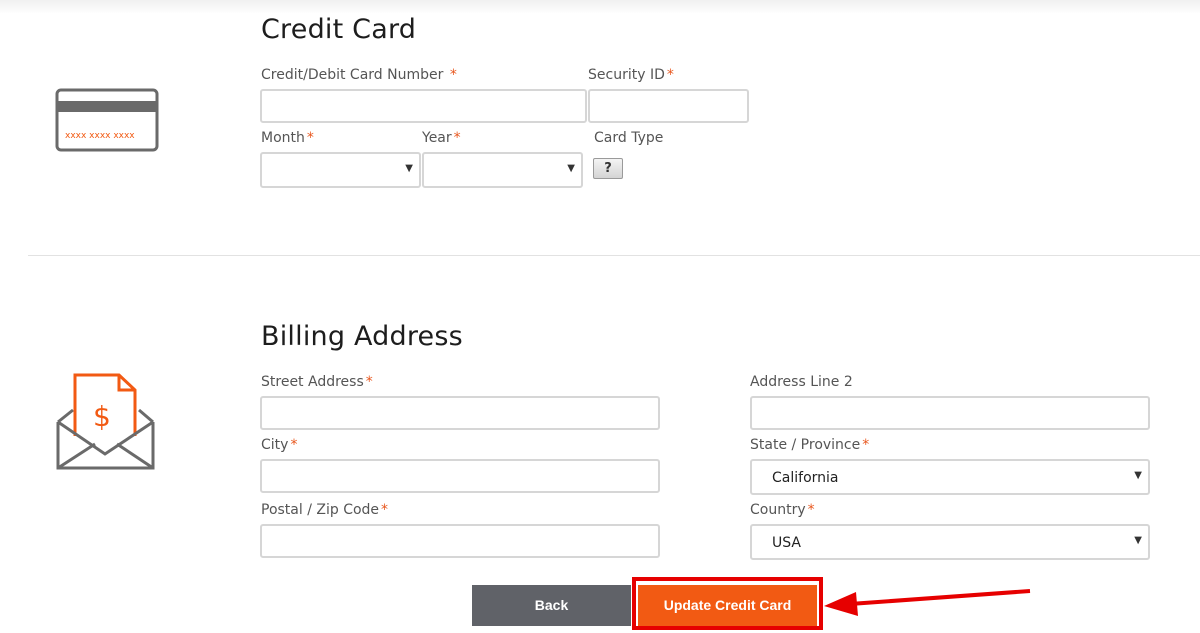 The width and height of the screenshot is (1200, 633). What do you see at coordinates (950, 542) in the screenshot?
I see `country-select: USA ▼` at bounding box center [950, 542].